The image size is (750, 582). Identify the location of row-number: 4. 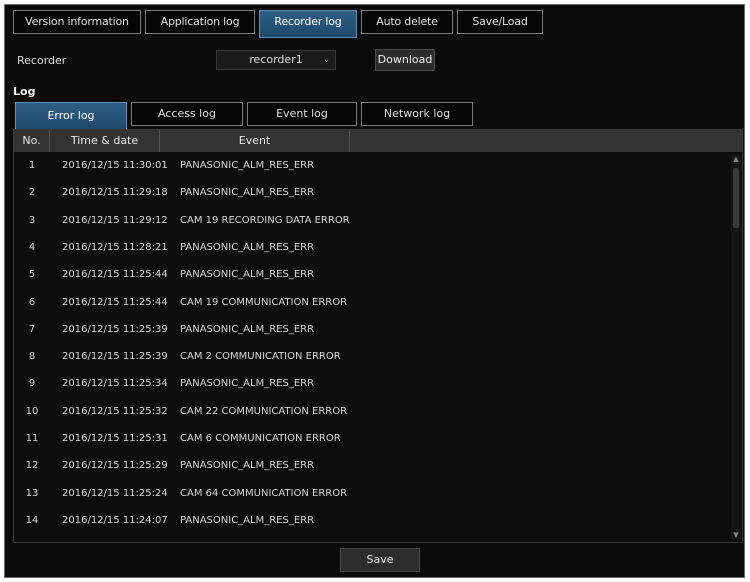
(32, 247).